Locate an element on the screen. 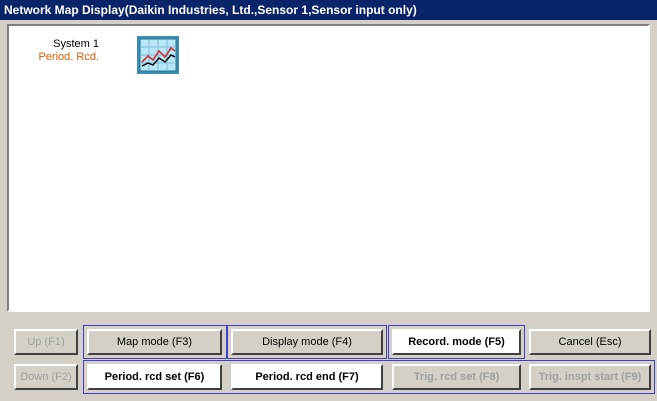  cancel-button: Cancel (Esc) is located at coordinates (590, 342).